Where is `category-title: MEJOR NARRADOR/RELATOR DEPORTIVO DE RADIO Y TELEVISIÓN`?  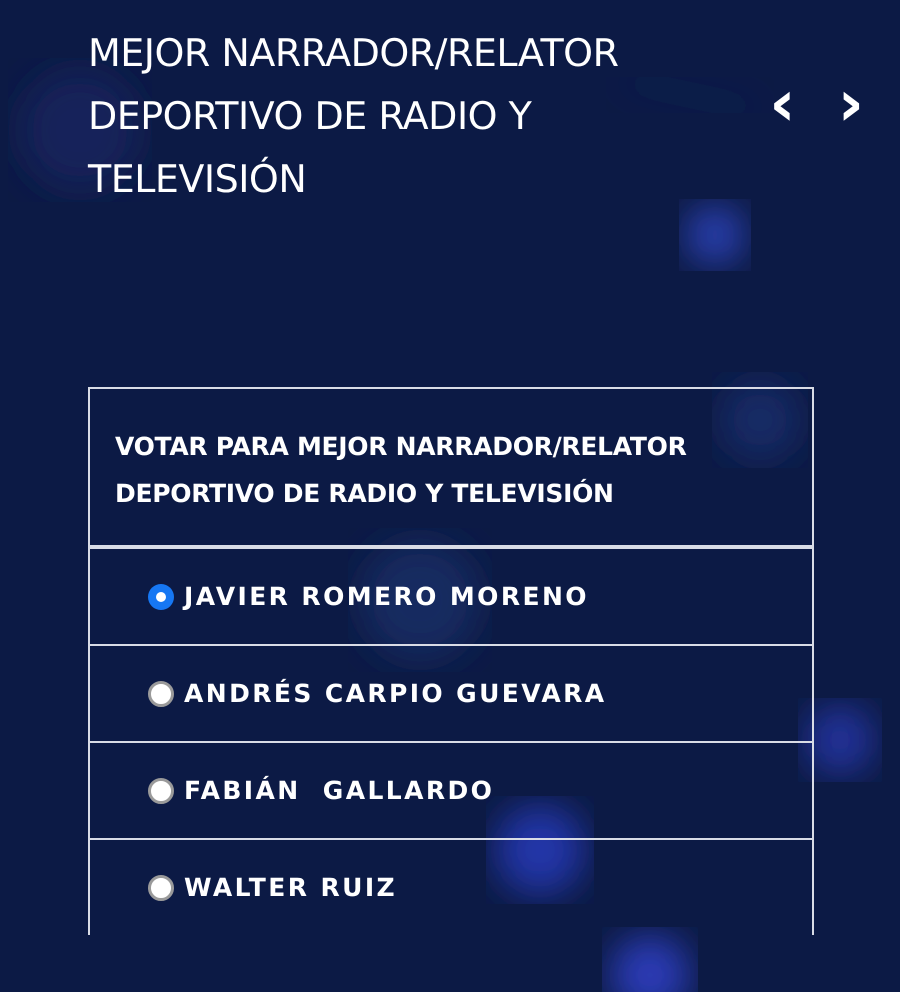 category-title: MEJOR NARRADOR/RELATOR DEPORTIVO DE RADIO Y TELEVISIÓN is located at coordinates (354, 116).